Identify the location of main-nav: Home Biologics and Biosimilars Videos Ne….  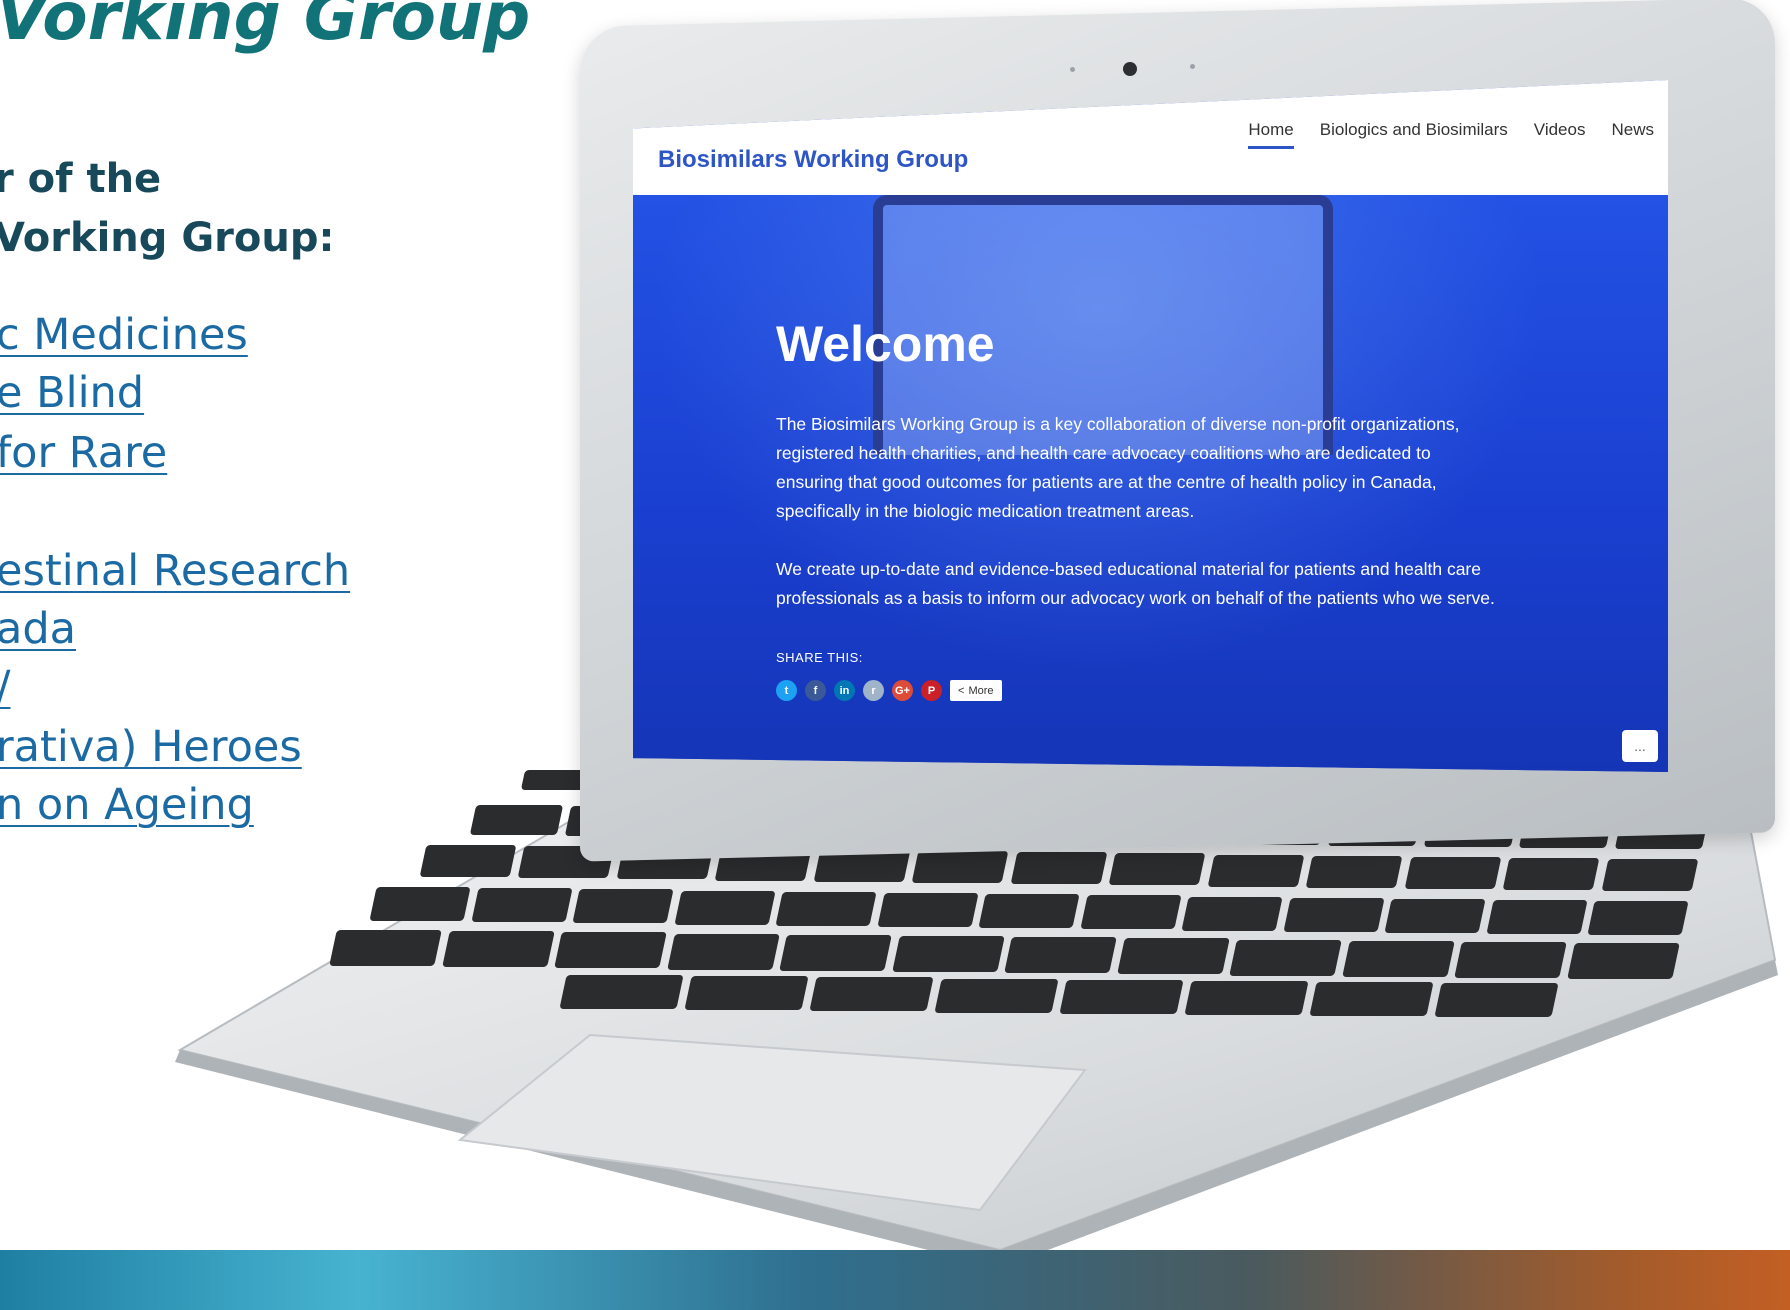
(1451, 134).